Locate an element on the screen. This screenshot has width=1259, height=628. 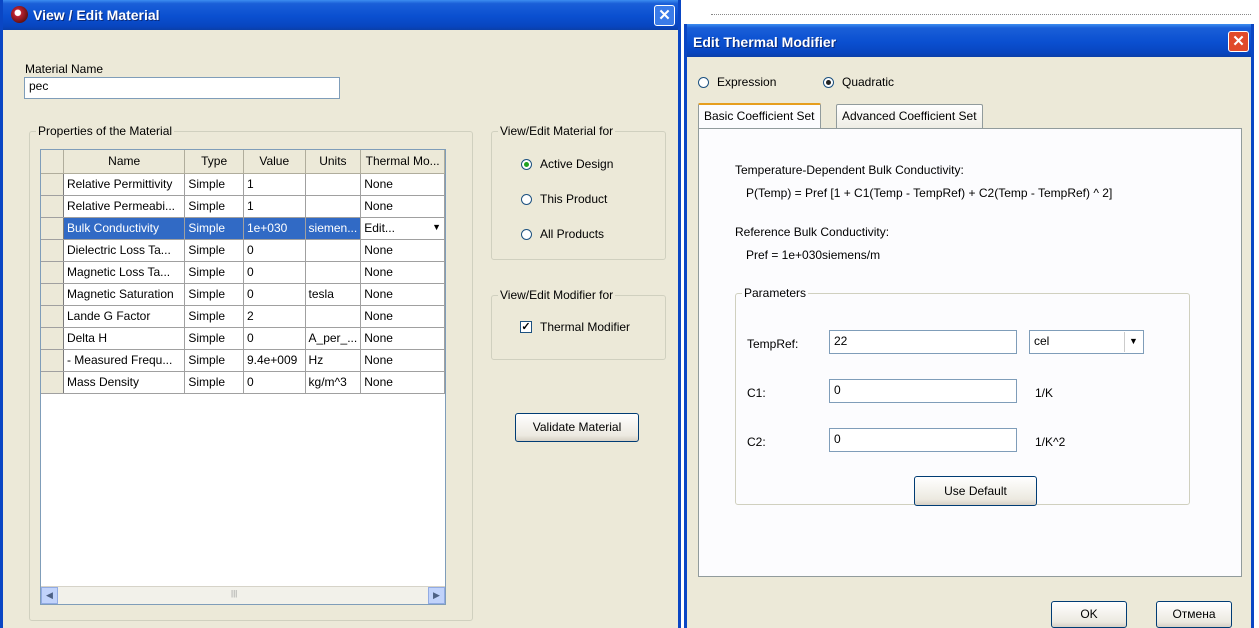
radio-expression-dot is located at coordinates (703, 82).